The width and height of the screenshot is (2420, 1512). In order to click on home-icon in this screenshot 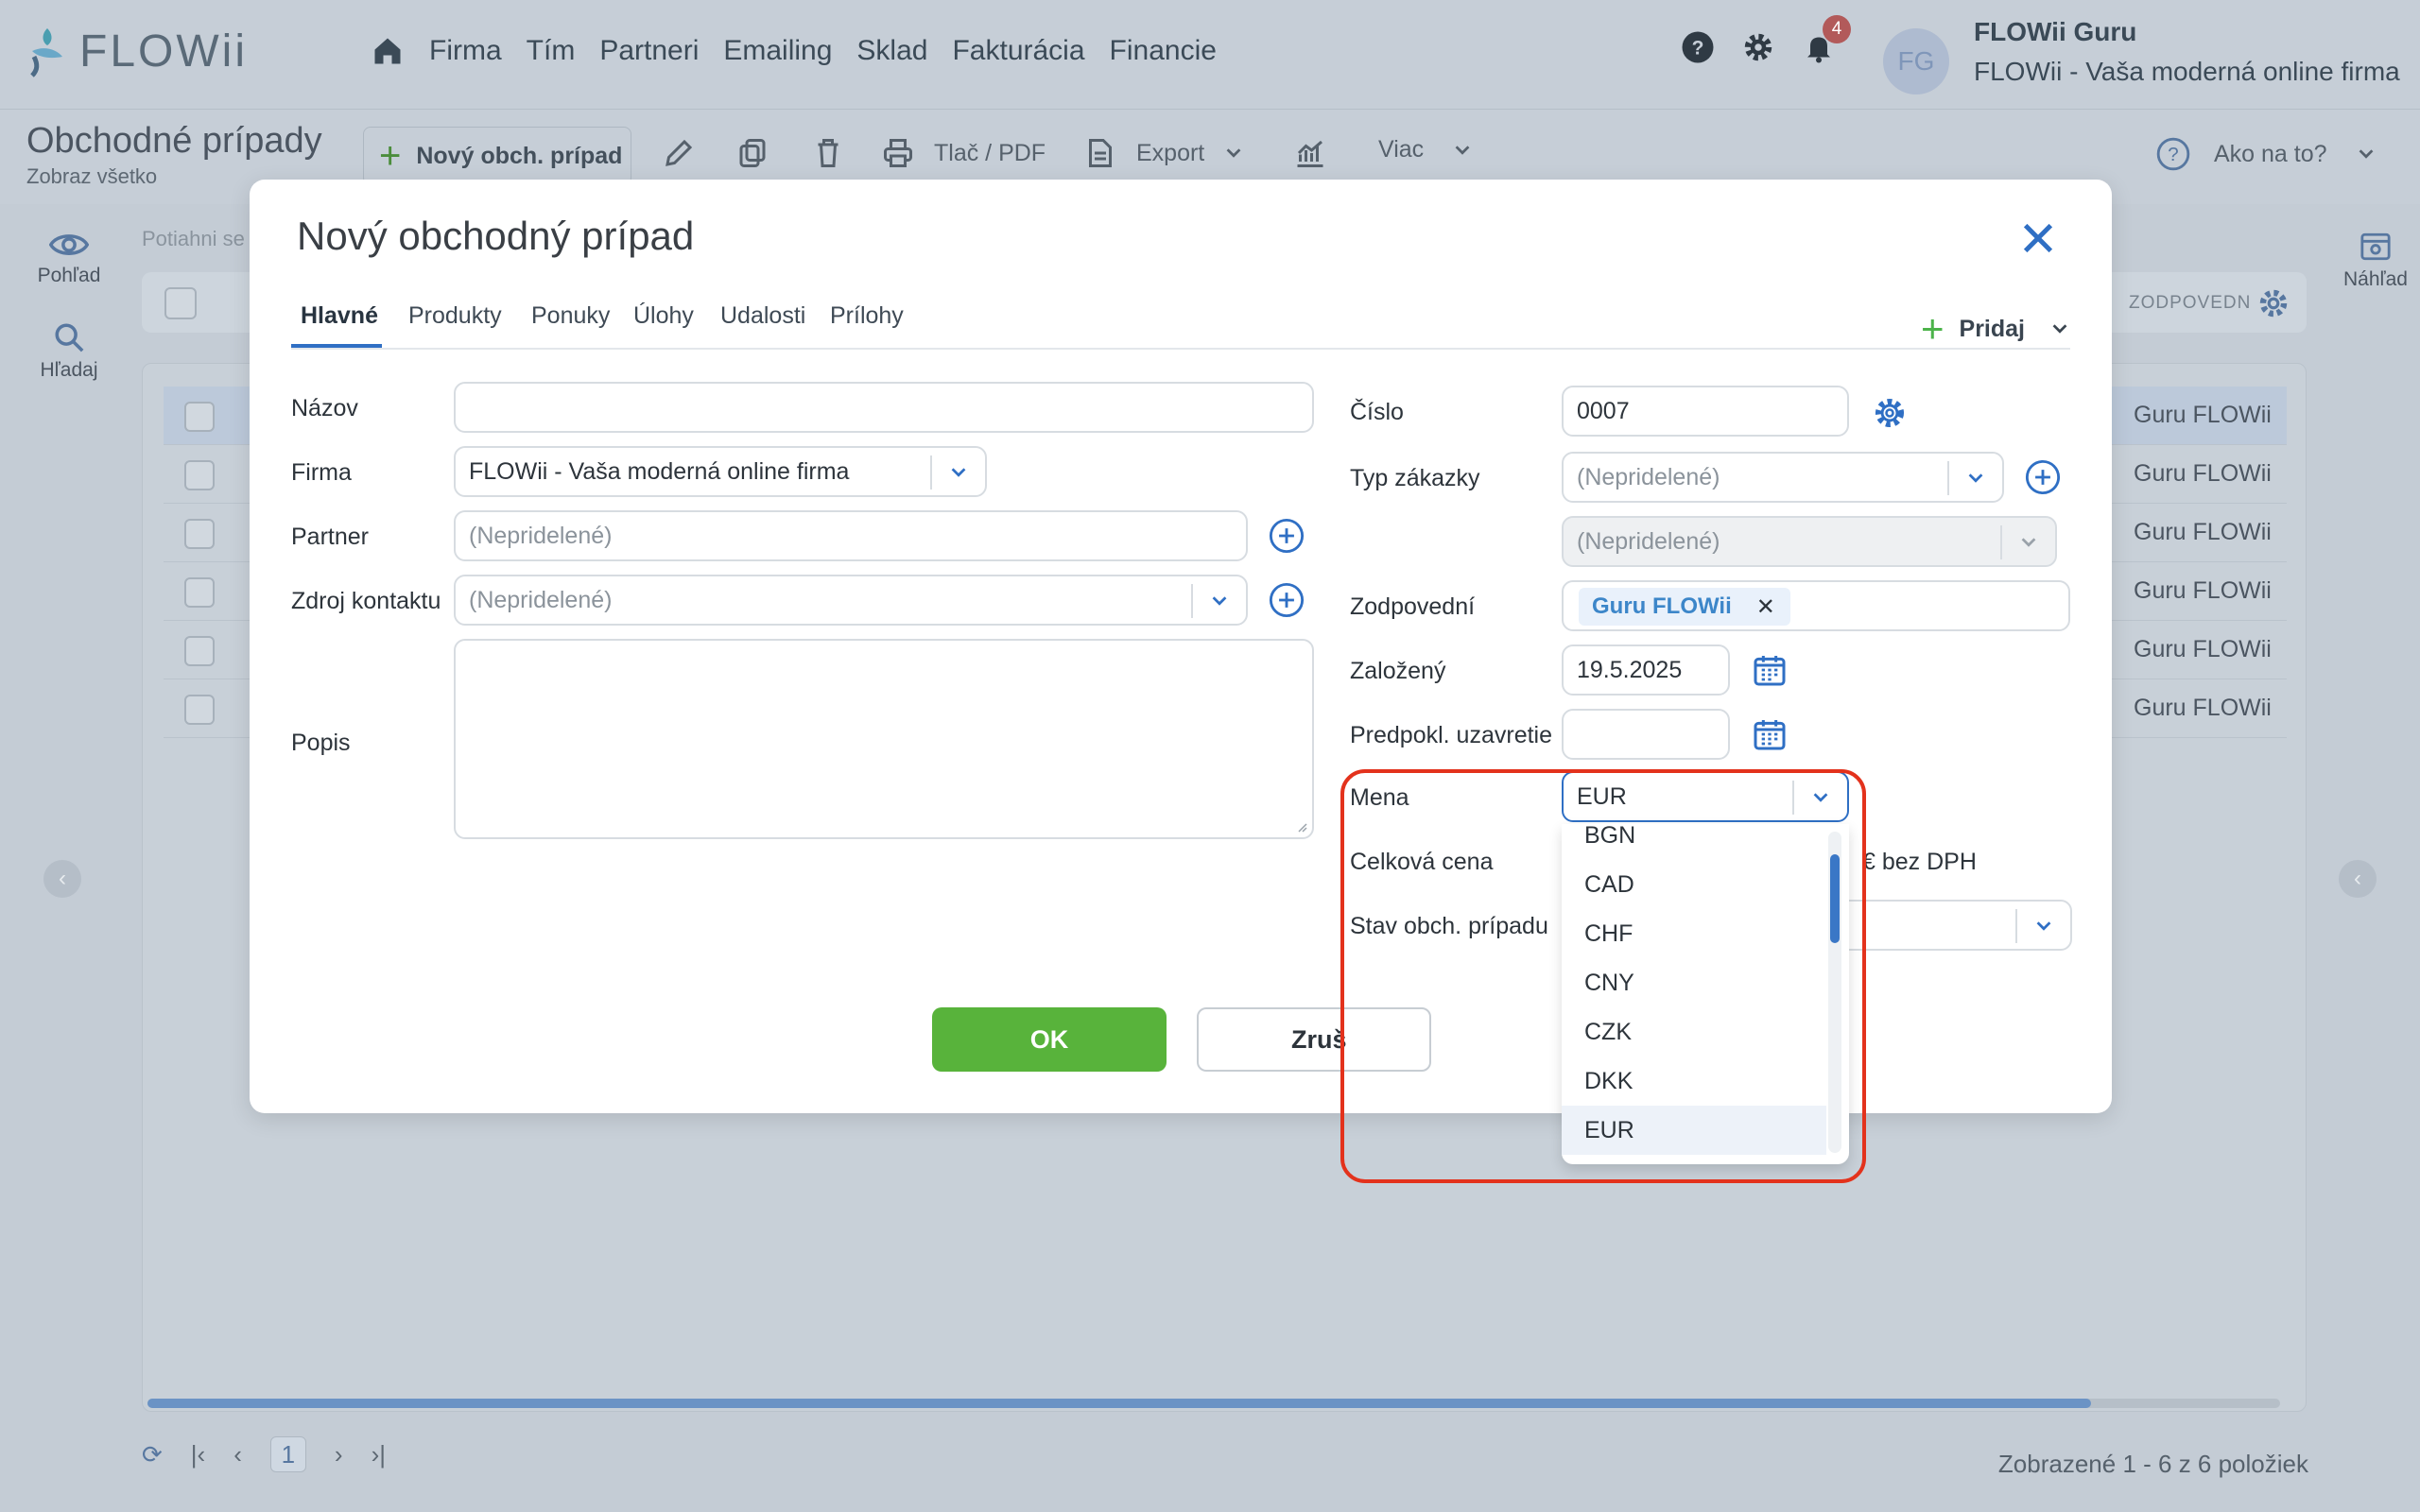, I will do `click(388, 51)`.